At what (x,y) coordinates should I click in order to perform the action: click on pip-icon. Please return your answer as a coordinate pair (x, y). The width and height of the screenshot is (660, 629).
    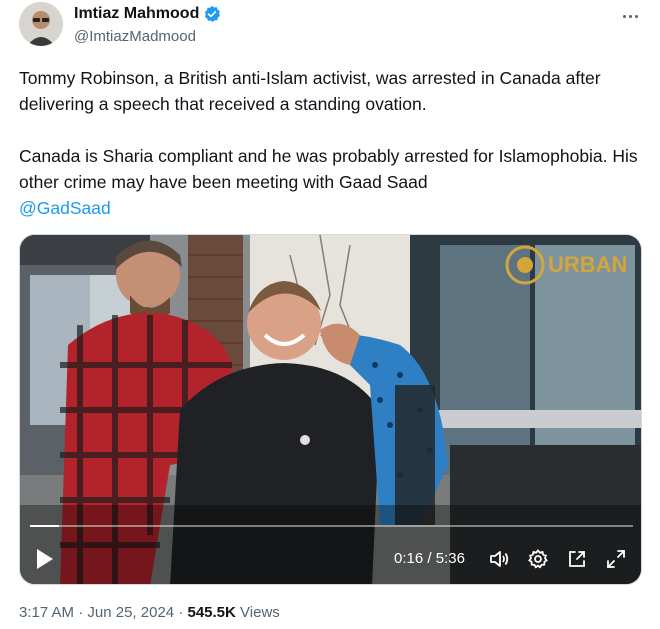
    Looking at the image, I should click on (577, 559).